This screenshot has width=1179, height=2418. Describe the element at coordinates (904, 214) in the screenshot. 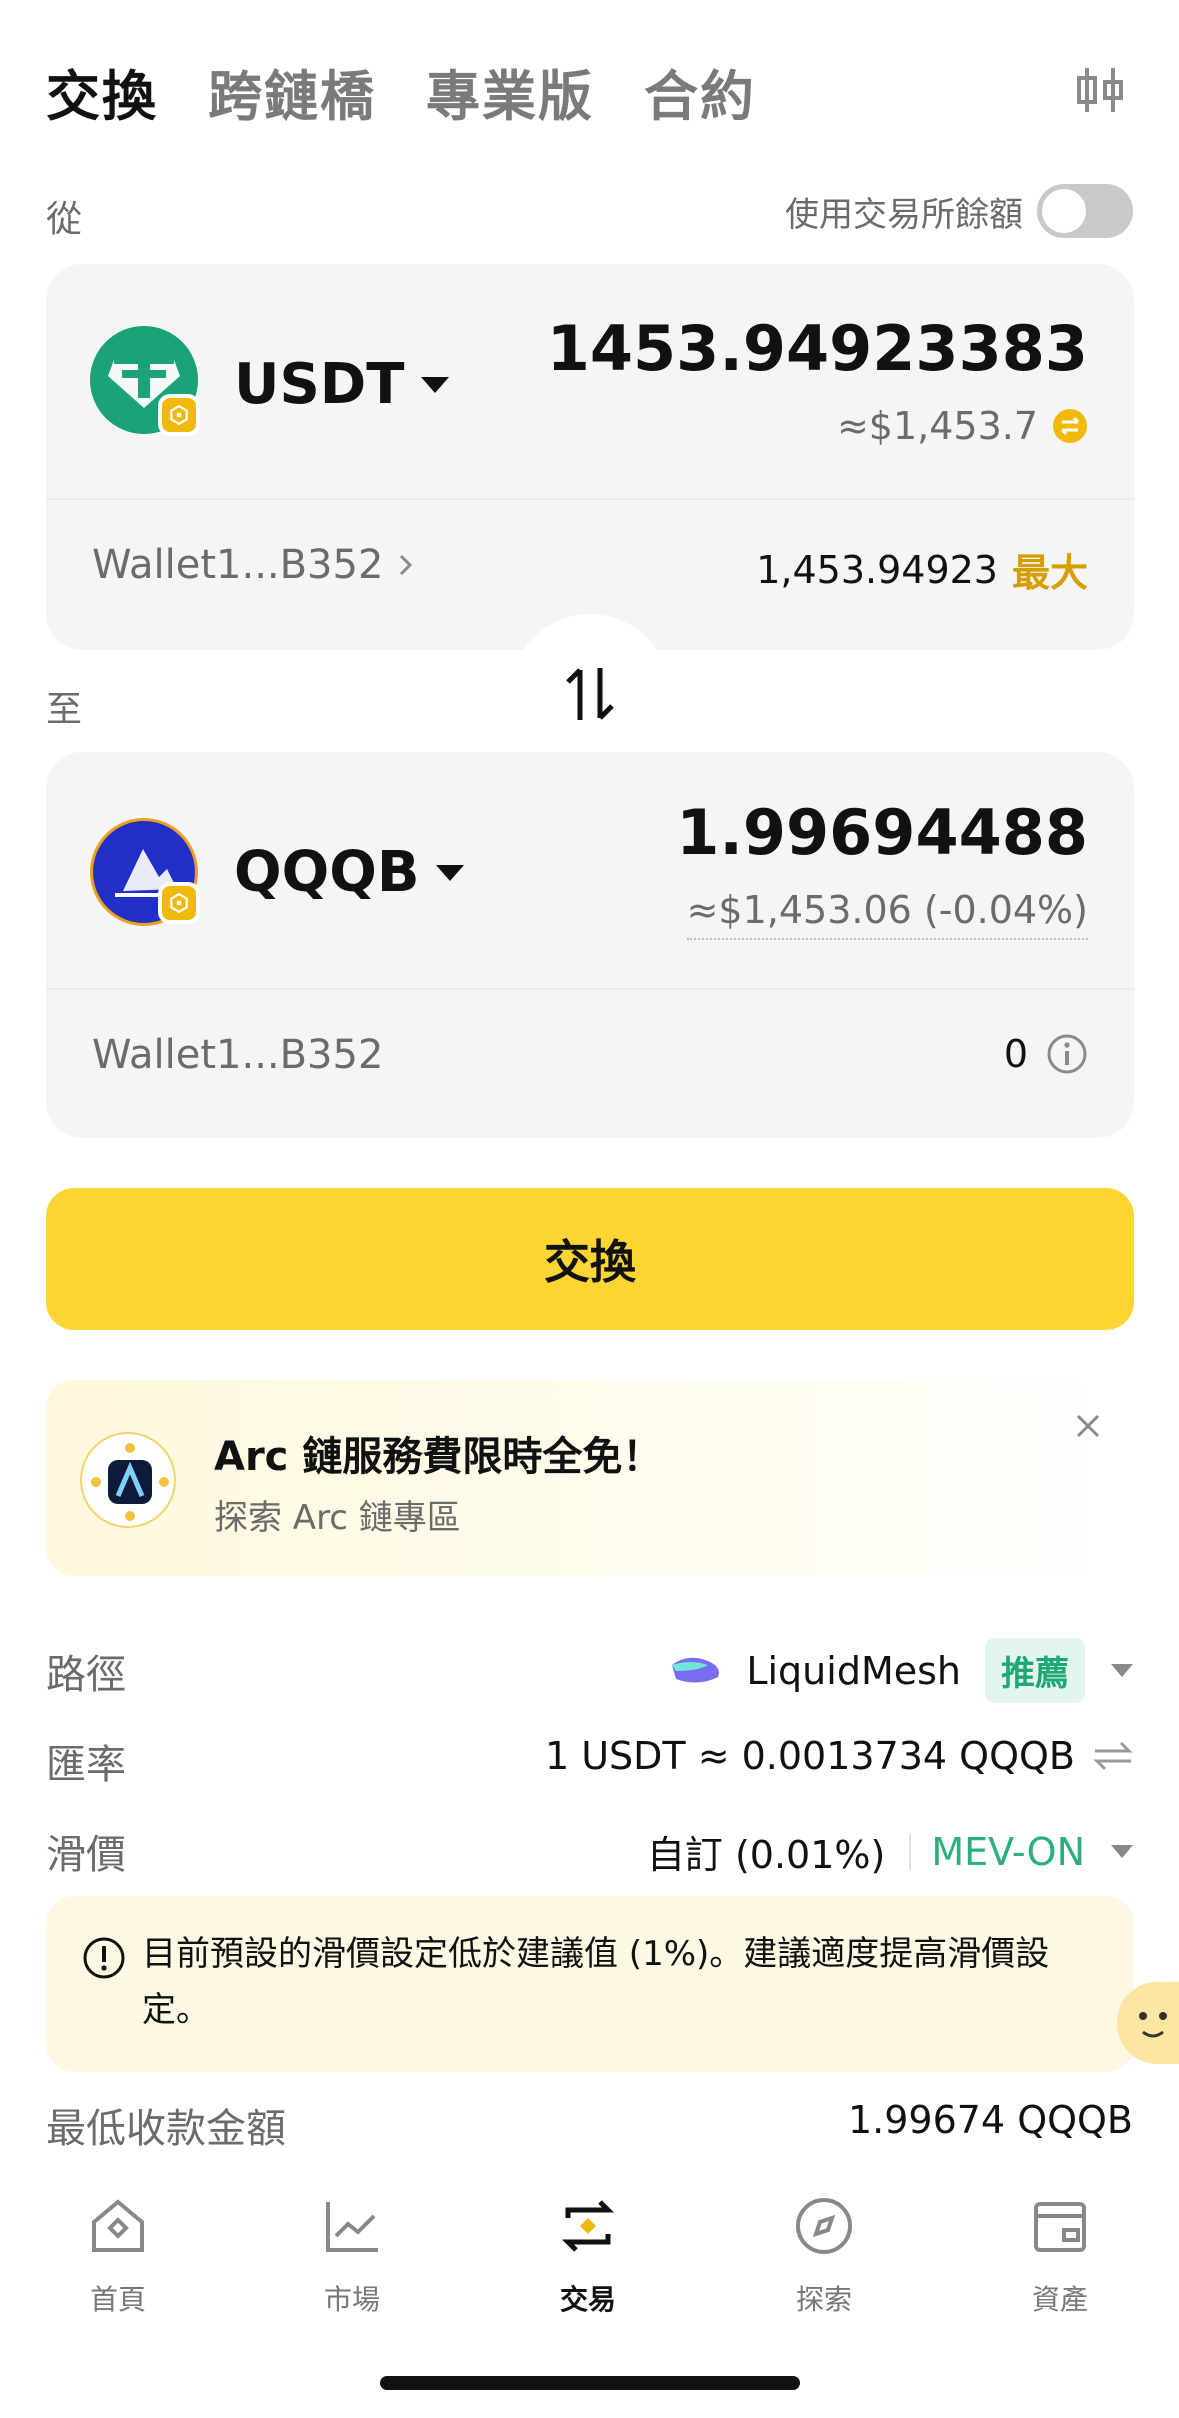

I see `use-exchange-balance-label: 使用交易所餘額` at that location.